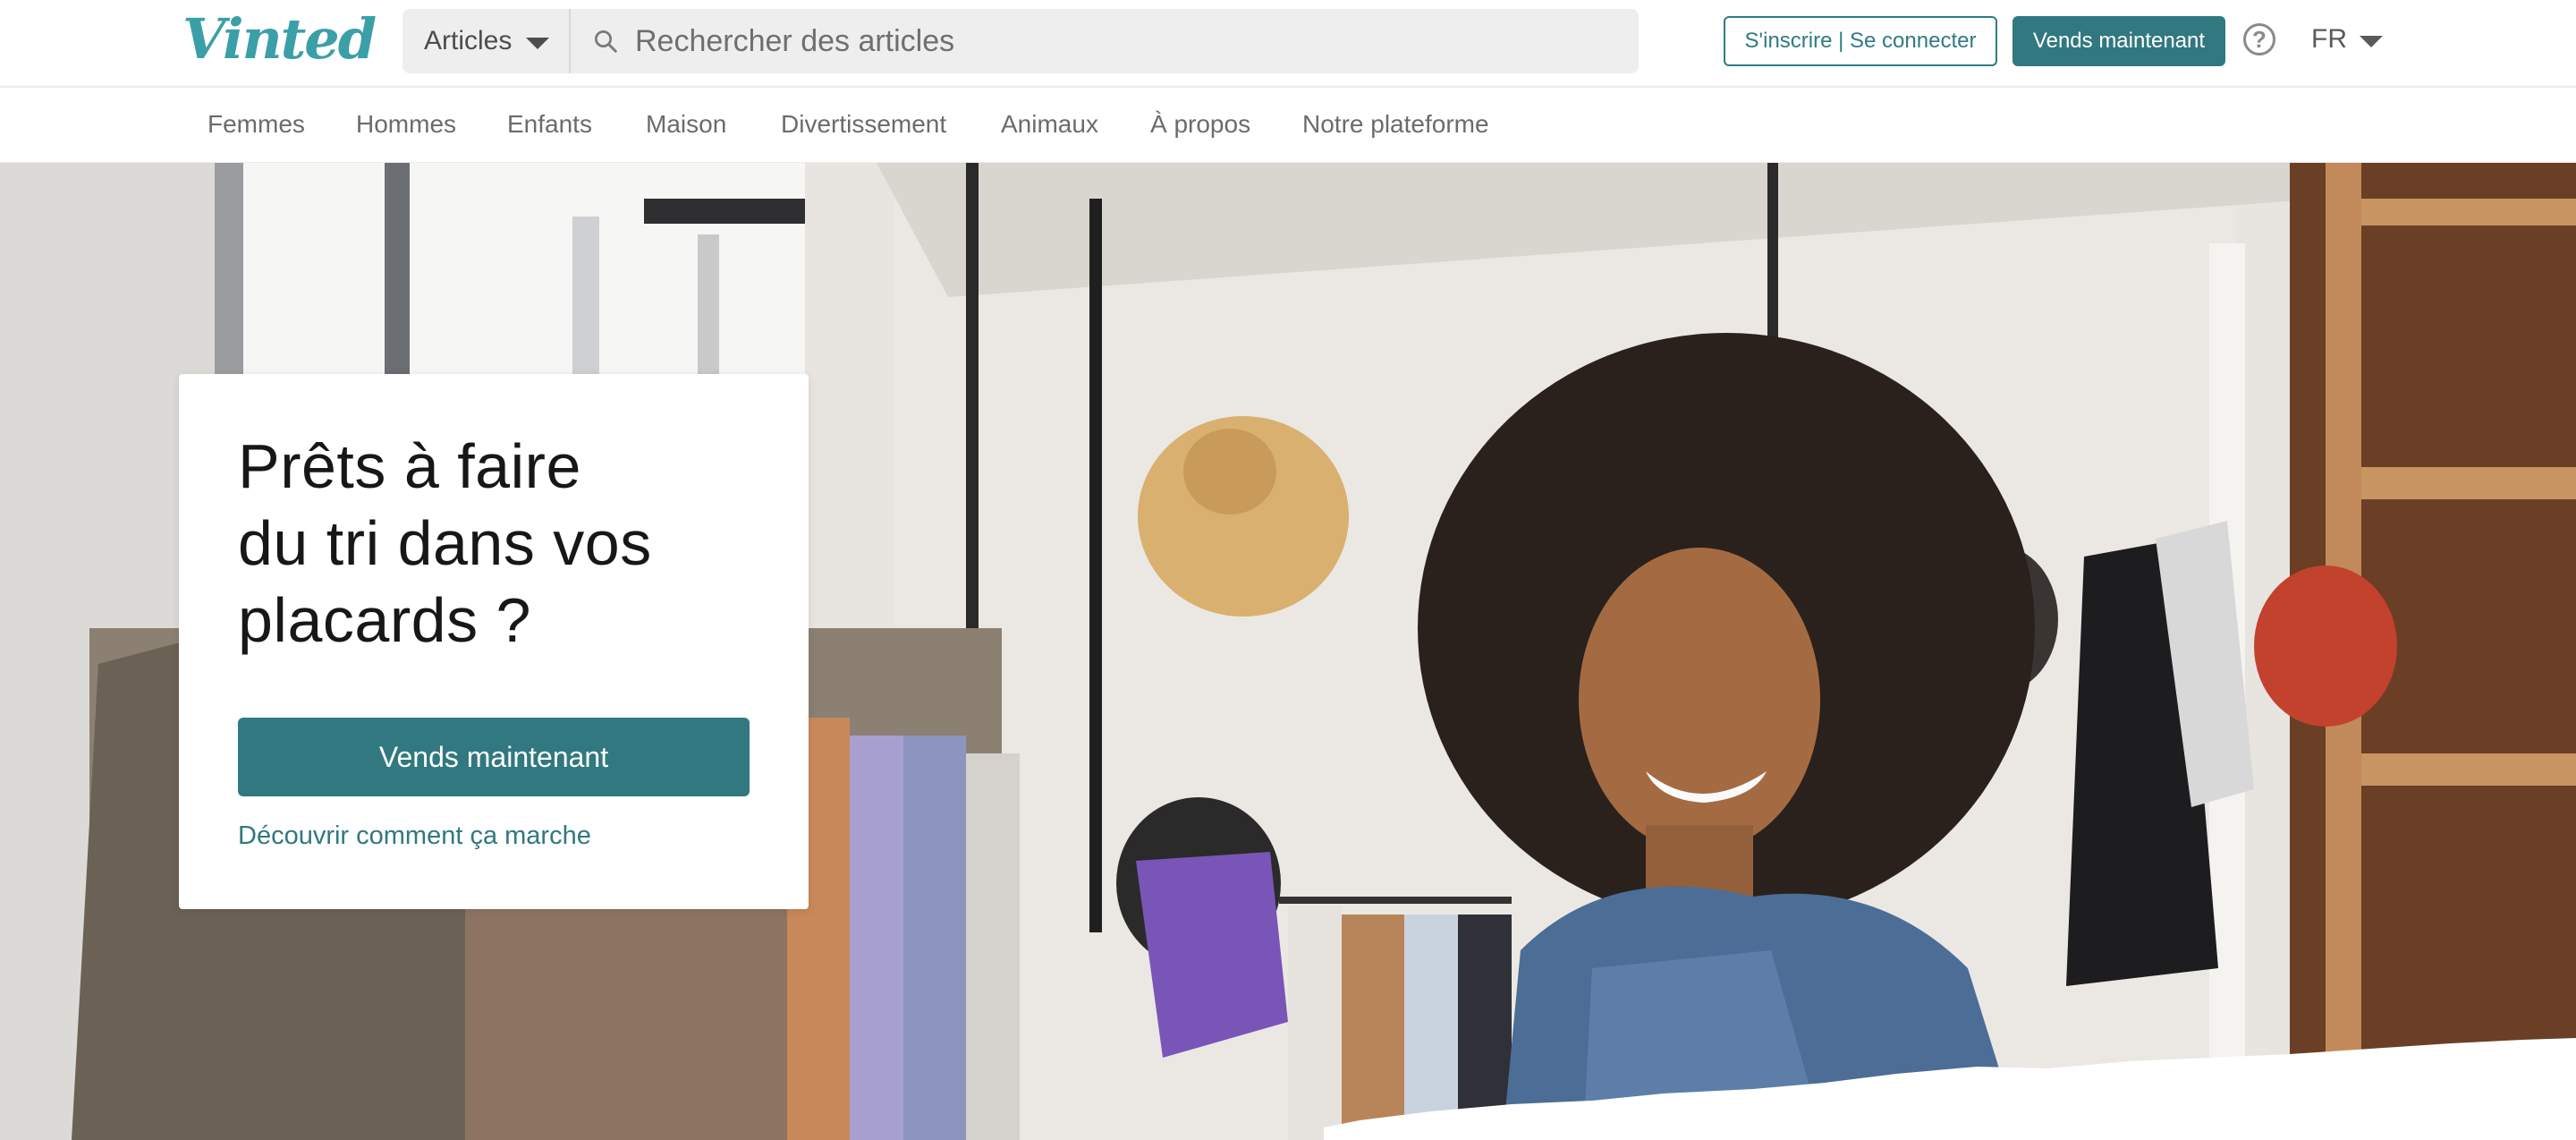  I want to click on hero-headline: Prêts à faire du tri dans vos placards ?, so click(506, 543).